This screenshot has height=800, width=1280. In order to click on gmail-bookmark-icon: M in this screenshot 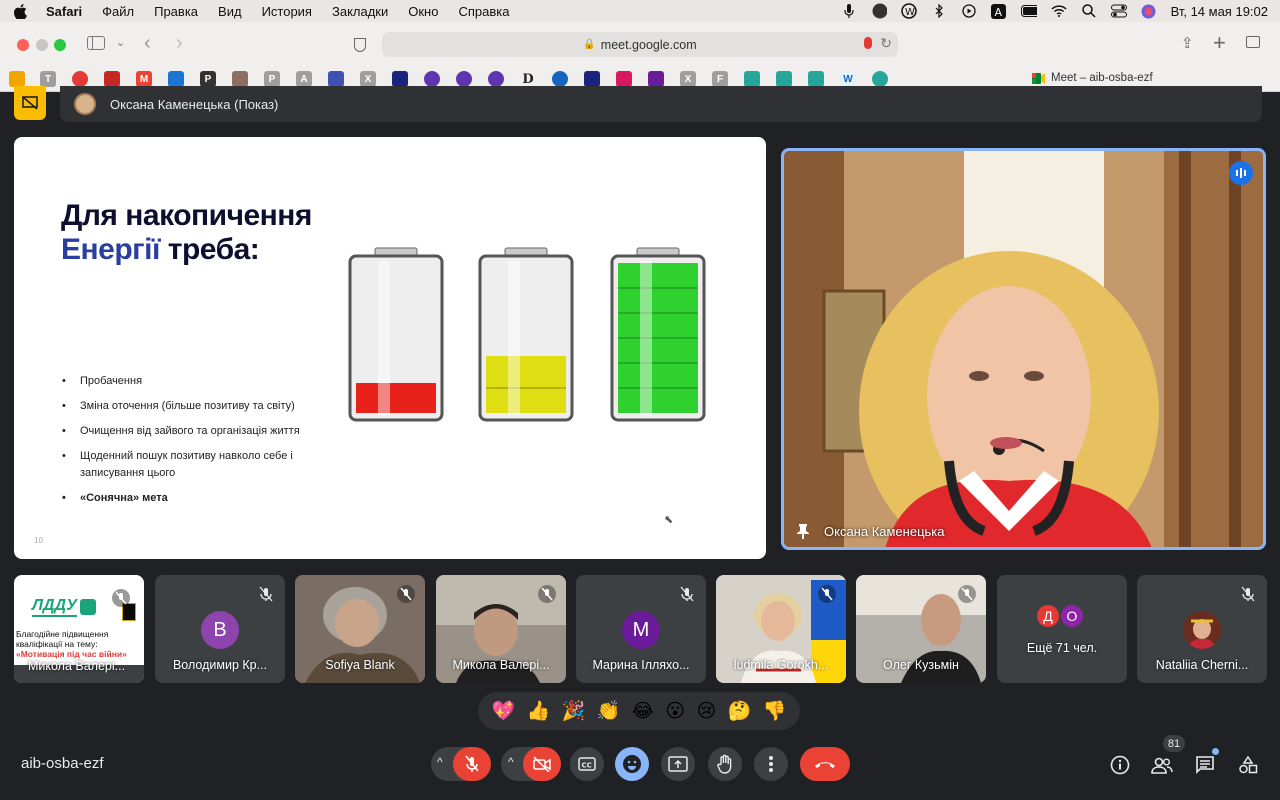, I will do `click(144, 79)`.